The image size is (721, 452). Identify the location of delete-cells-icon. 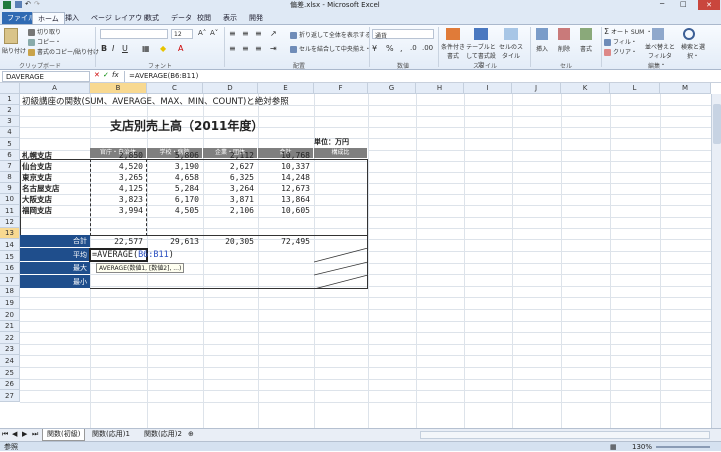
(564, 34).